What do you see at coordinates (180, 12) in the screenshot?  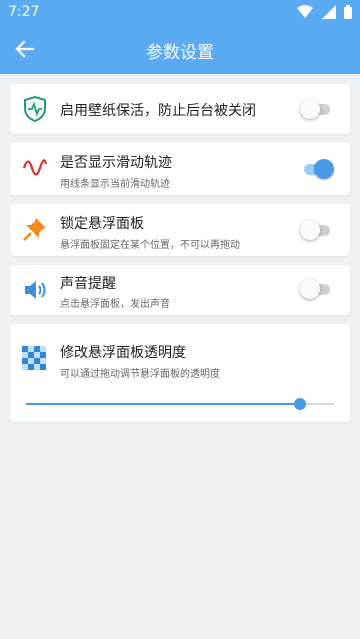 I see `status-bar: 7:27` at bounding box center [180, 12].